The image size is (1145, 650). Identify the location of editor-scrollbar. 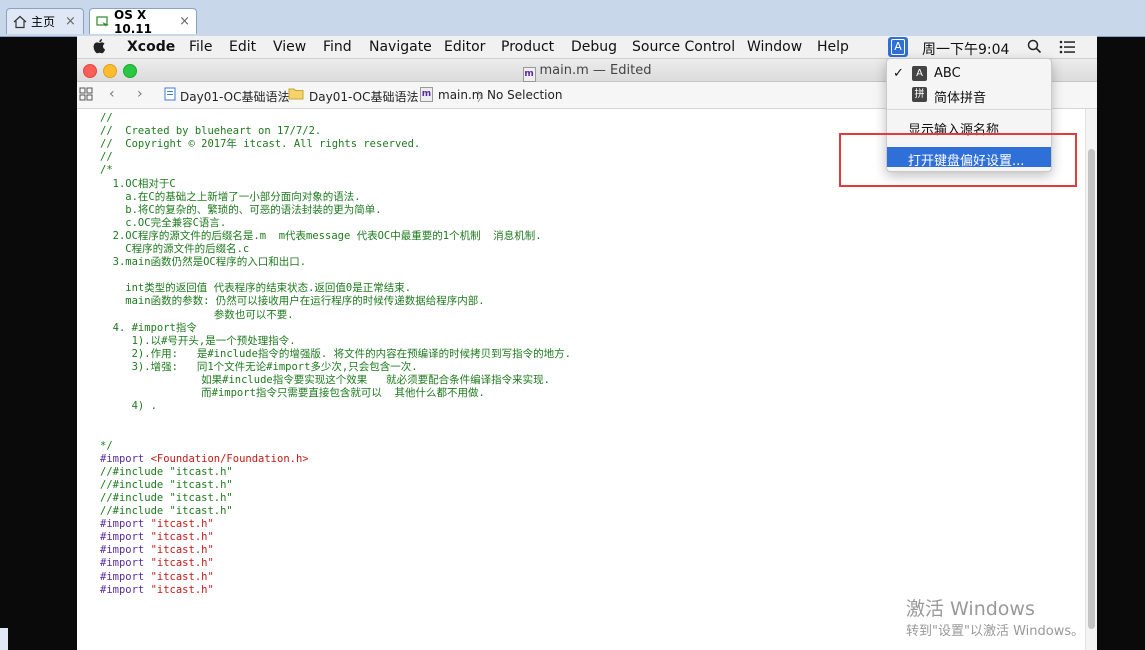
(1091, 379).